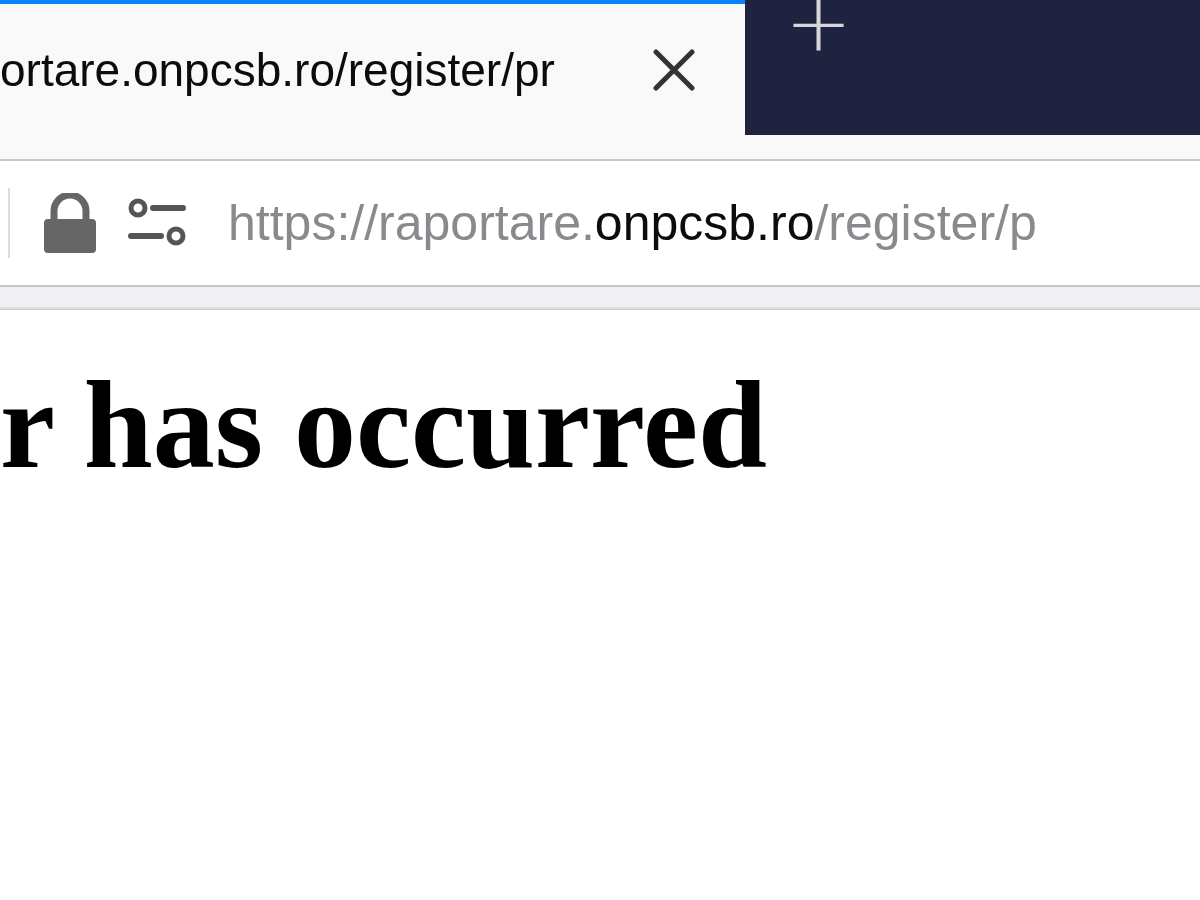 This screenshot has width=1200, height=900. I want to click on new-tab-button: +, so click(817, 28).